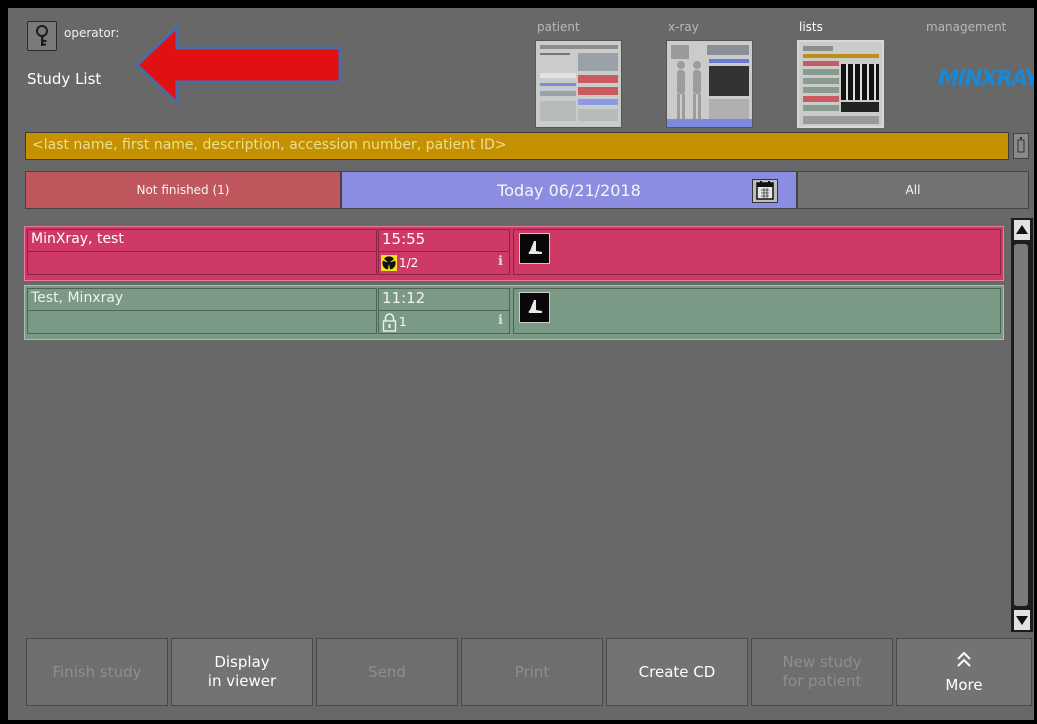 This screenshot has width=1037, height=724. I want to click on image-count: 1/2, so click(409, 263).